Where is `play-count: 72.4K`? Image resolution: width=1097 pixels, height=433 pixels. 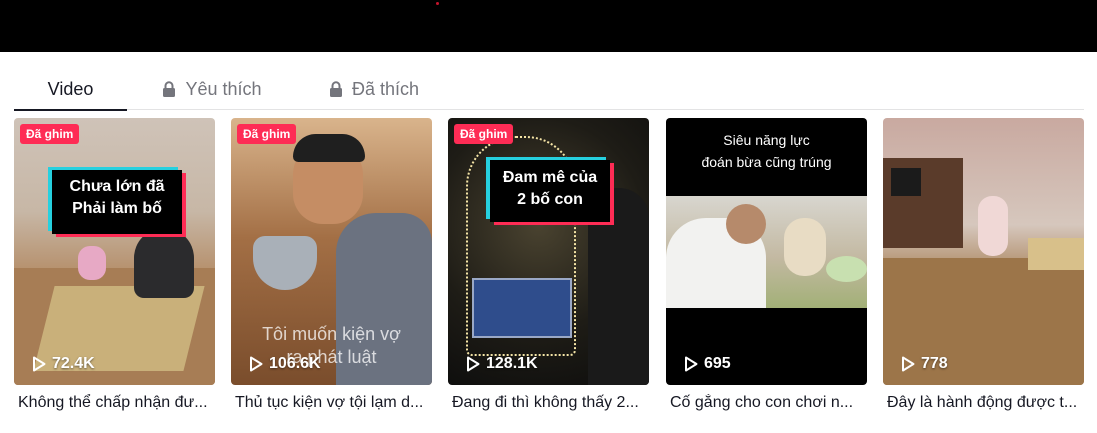
play-count: 72.4K is located at coordinates (63, 364).